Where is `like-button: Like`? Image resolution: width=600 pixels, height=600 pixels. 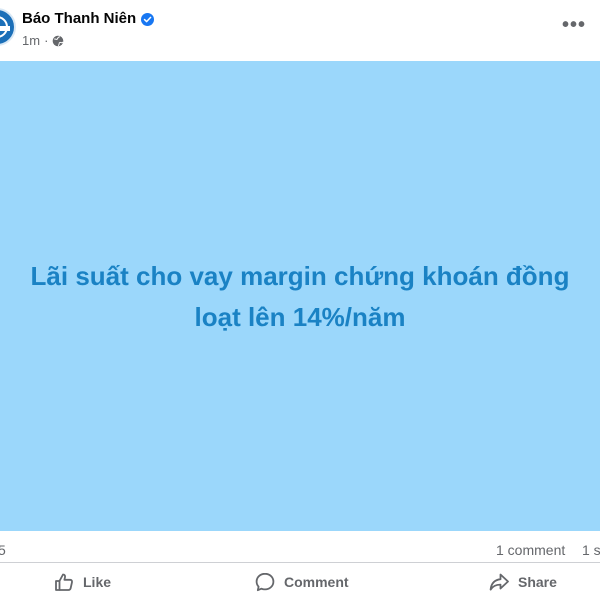
like-button: Like is located at coordinates (82, 582).